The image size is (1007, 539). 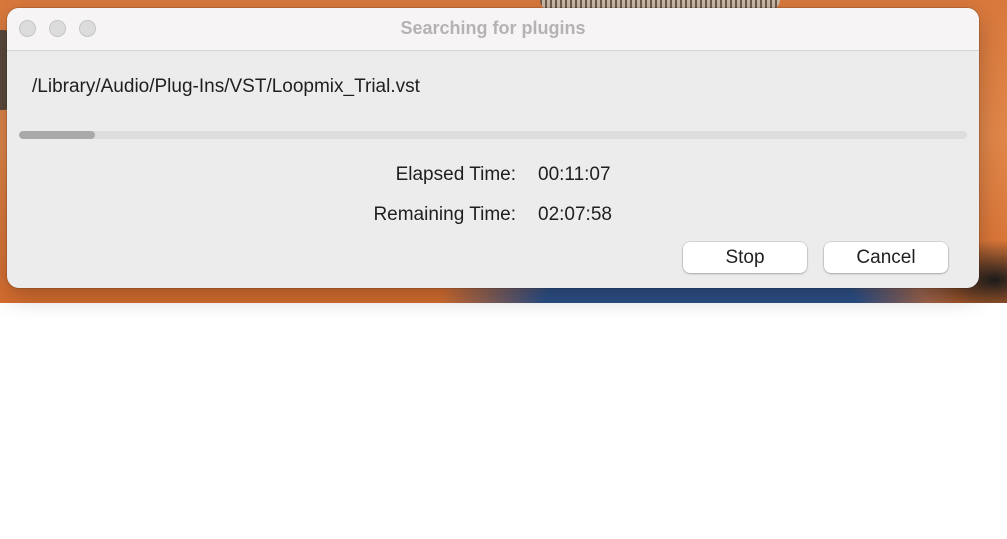 What do you see at coordinates (575, 214) in the screenshot?
I see `remaining-time-value: 02:07:58` at bounding box center [575, 214].